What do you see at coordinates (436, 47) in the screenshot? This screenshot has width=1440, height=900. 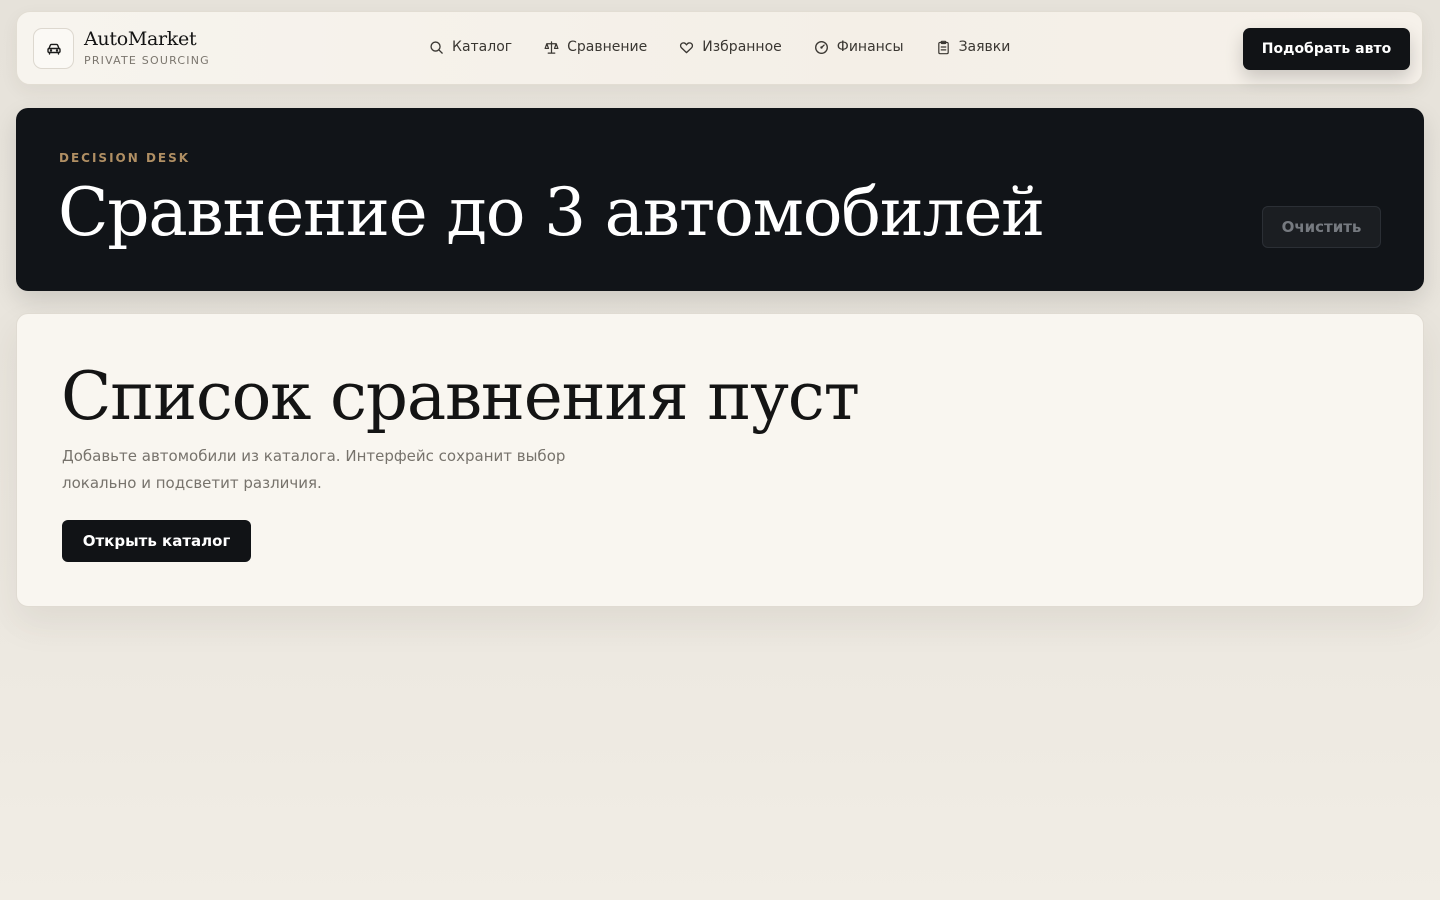 I see `search-icon` at bounding box center [436, 47].